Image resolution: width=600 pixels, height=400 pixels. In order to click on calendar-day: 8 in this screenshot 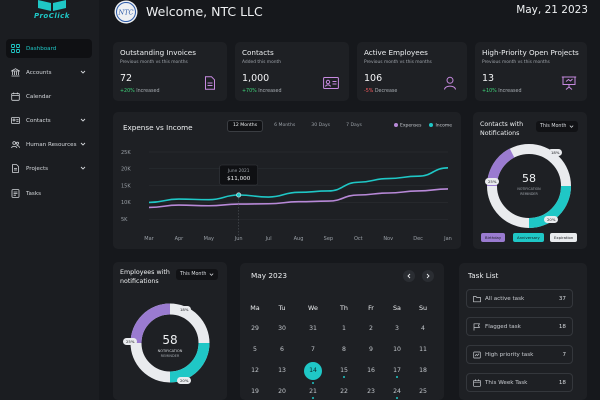, I will do `click(344, 349)`.